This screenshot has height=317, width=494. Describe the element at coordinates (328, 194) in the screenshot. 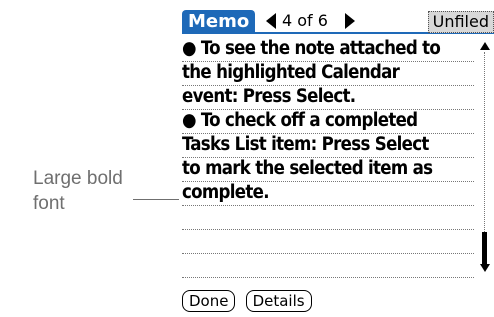

I see `note-line: complete.` at that location.